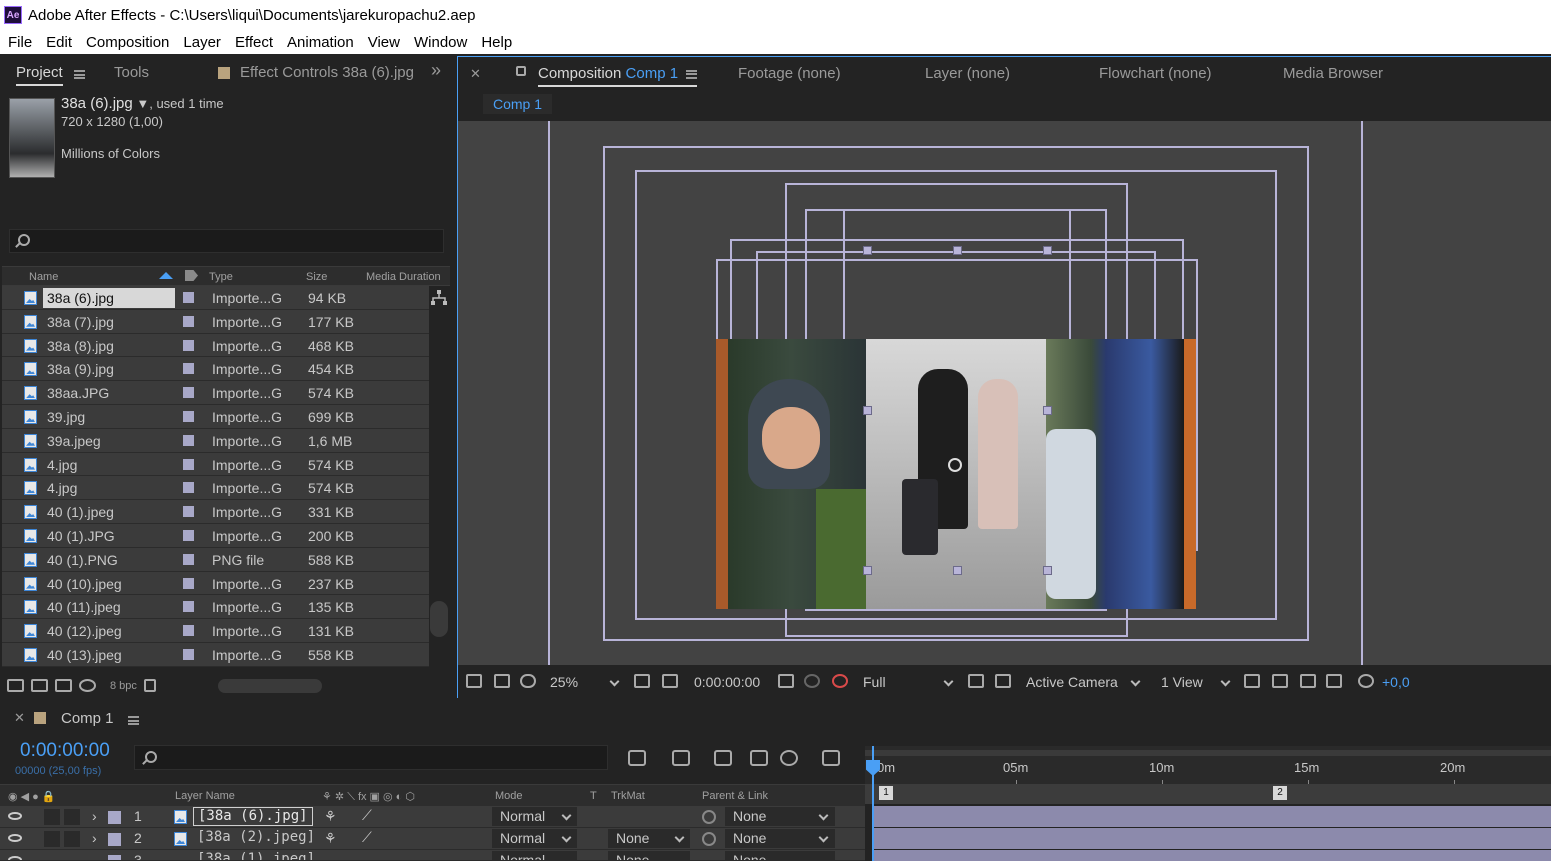 This screenshot has height=861, width=1551. Describe the element at coordinates (436, 70) in the screenshot. I see `panel-overflow-icon: »` at that location.